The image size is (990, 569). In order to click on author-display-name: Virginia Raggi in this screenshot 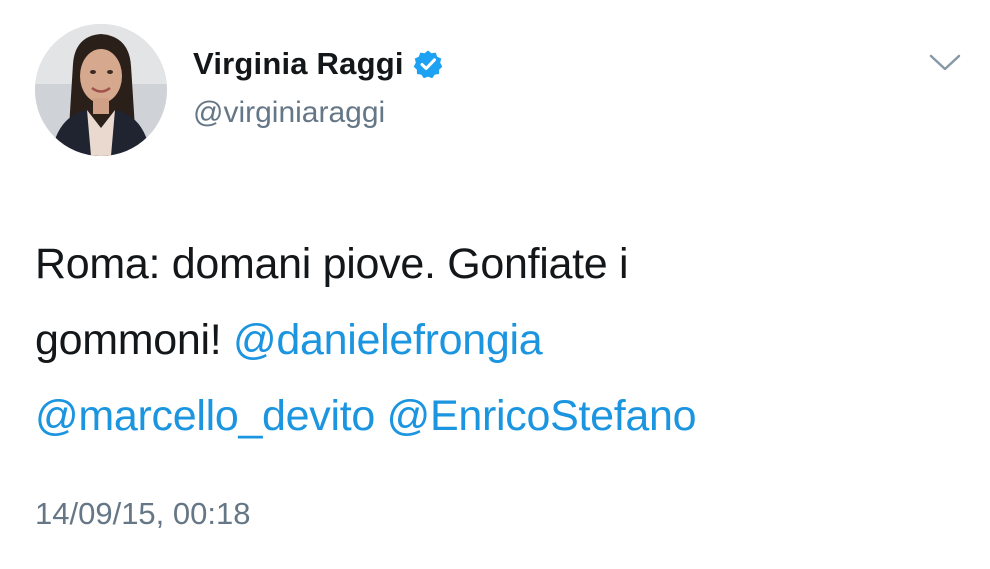, I will do `click(298, 64)`.